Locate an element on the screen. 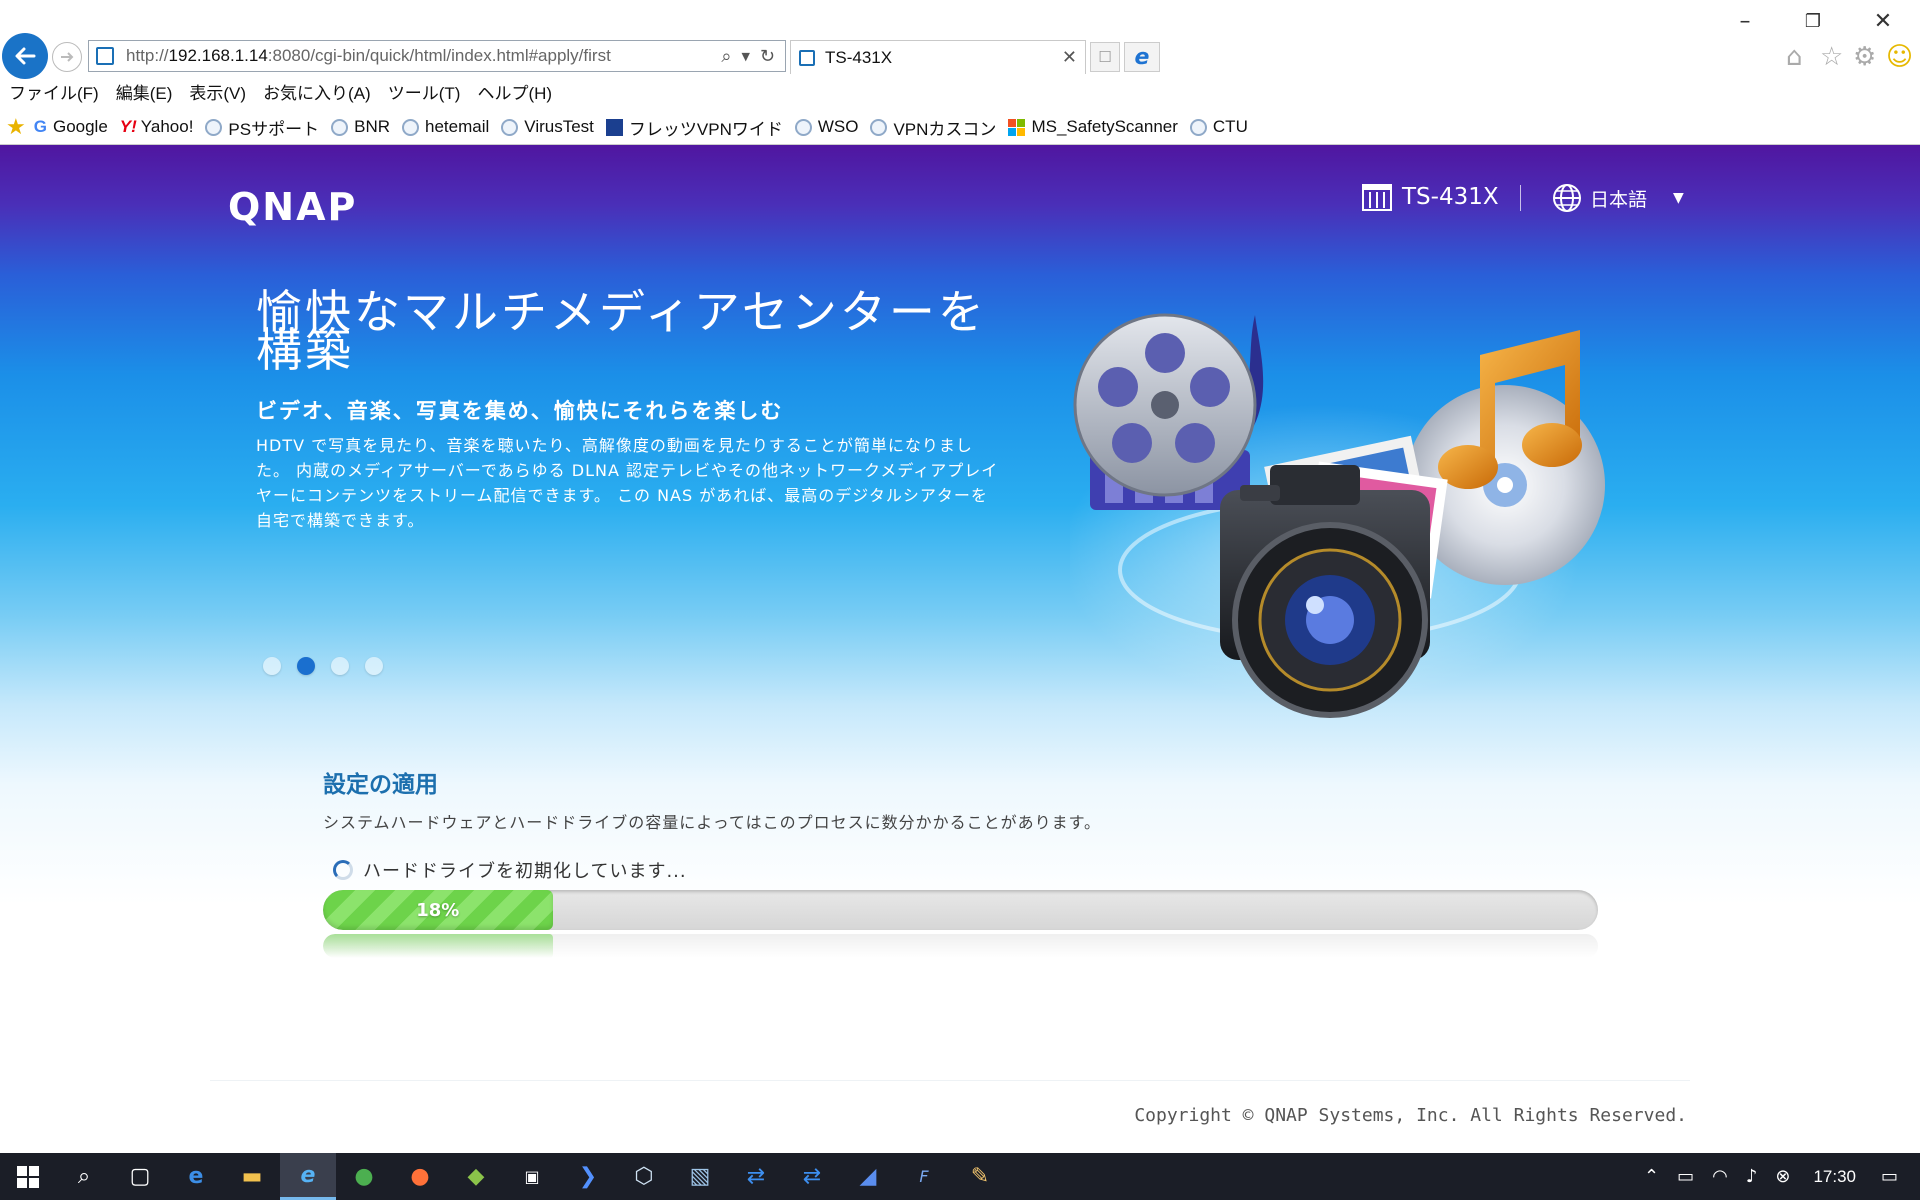 Image resolution: width=1920 pixels, height=1200 pixels. firefox-app: ● is located at coordinates (420, 1176).